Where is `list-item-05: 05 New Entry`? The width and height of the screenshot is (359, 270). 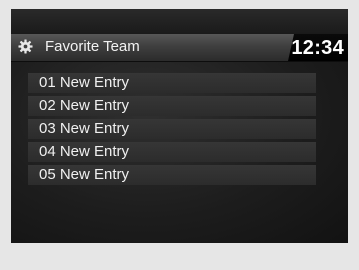
list-item-05: 05 New Entry is located at coordinates (172, 175).